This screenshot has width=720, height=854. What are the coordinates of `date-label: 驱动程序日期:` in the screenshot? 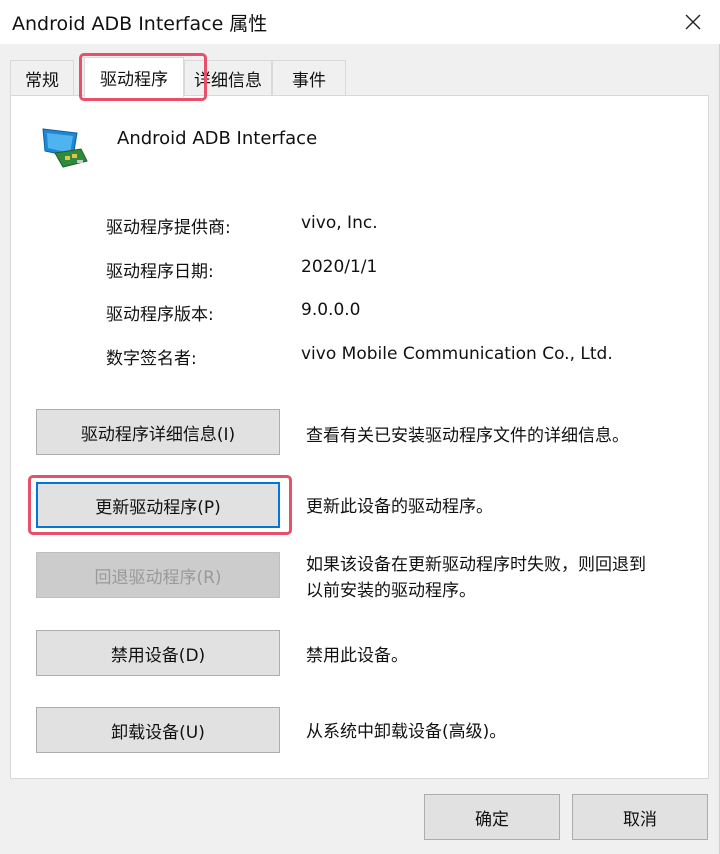 It's located at (160, 272).